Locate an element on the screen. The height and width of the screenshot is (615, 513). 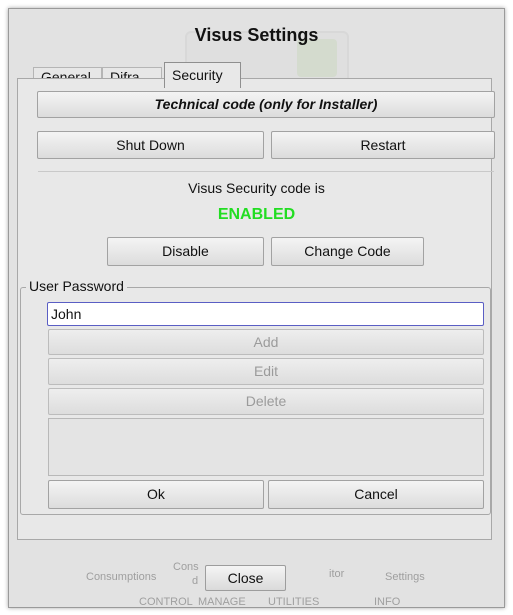
bg-settings: Settings is located at coordinates (405, 577).